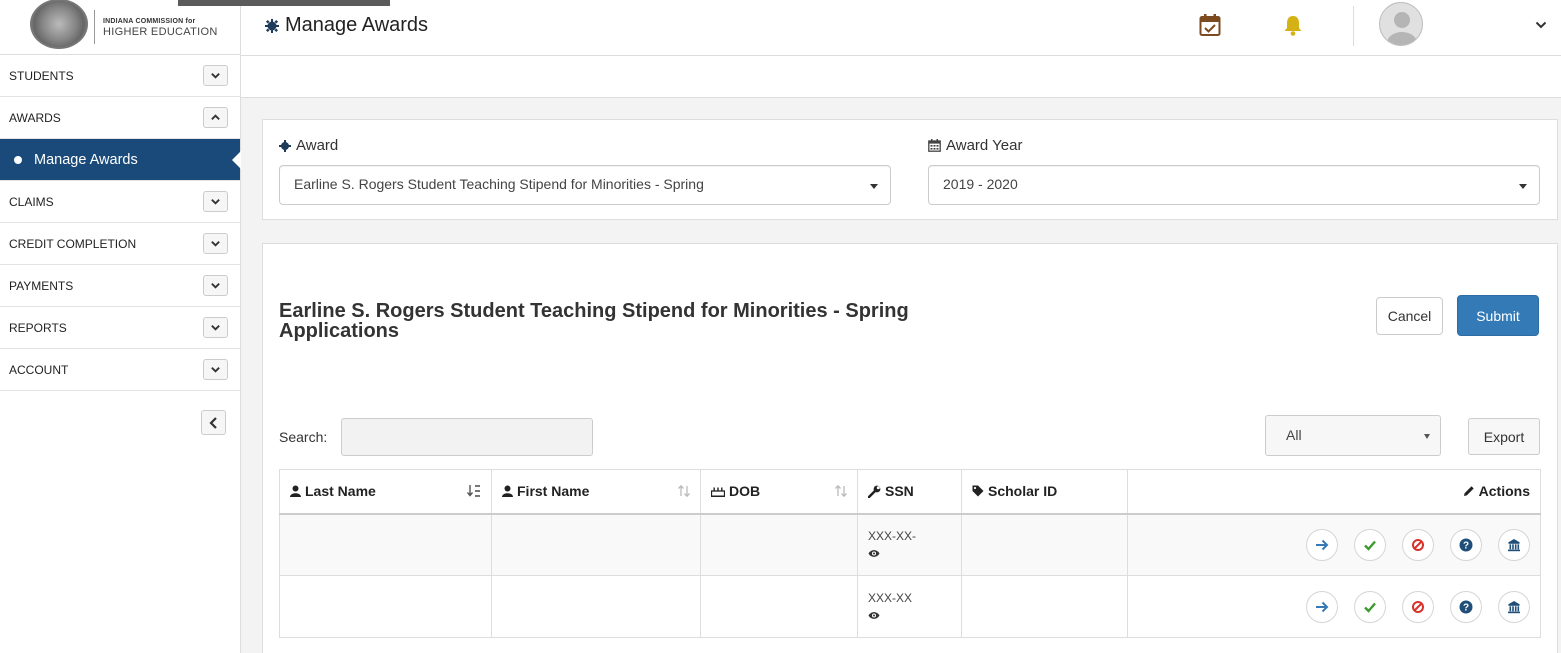 The image size is (1561, 653). What do you see at coordinates (467, 437) in the screenshot?
I see `search-input` at bounding box center [467, 437].